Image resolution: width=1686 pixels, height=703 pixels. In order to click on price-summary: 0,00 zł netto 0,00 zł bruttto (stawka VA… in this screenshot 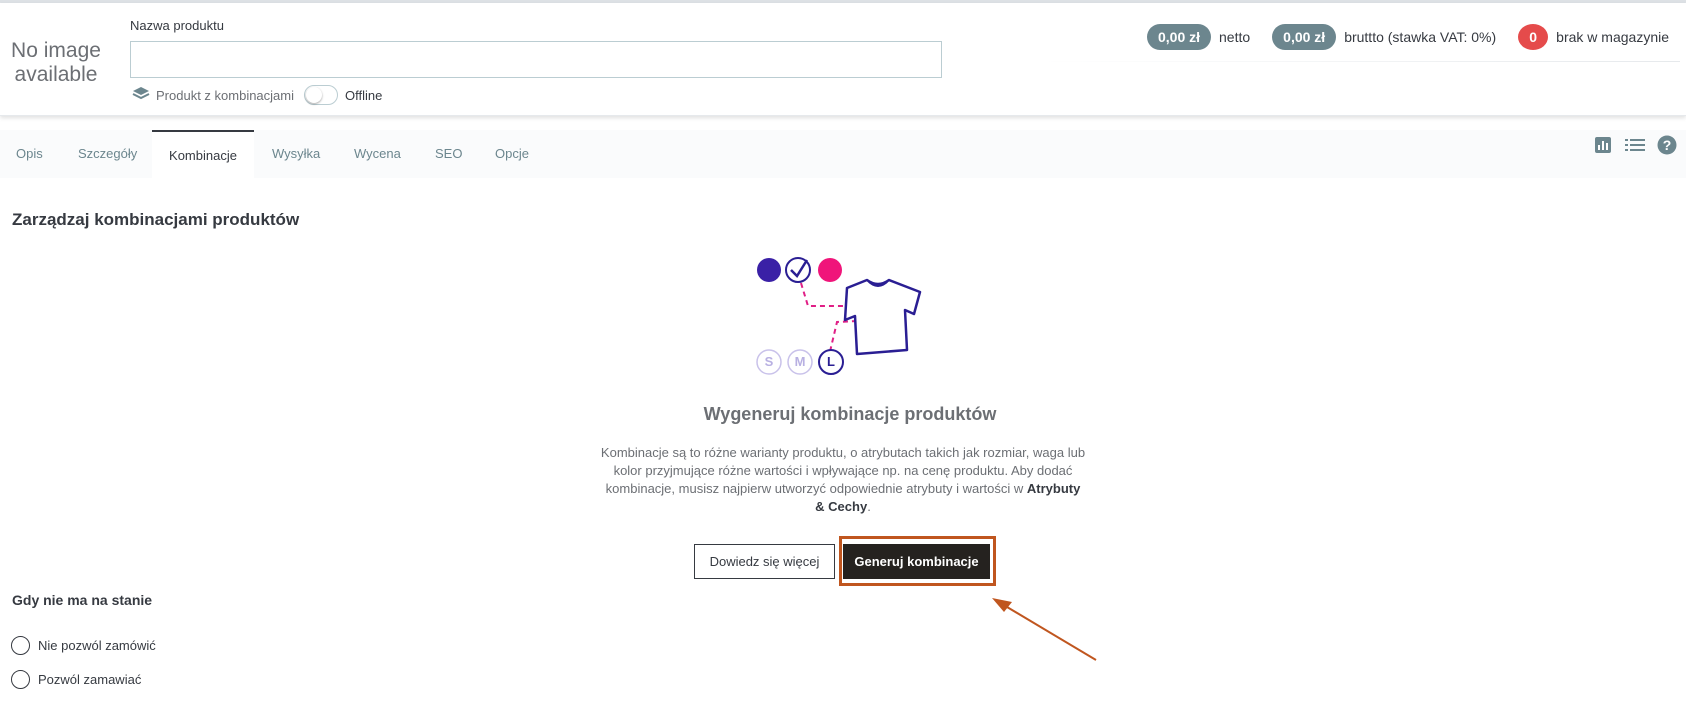, I will do `click(1407, 37)`.